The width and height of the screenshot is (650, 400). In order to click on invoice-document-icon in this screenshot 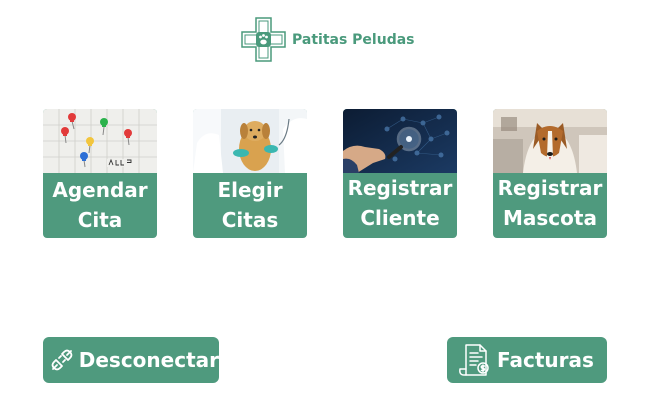, I will do `click(475, 360)`.